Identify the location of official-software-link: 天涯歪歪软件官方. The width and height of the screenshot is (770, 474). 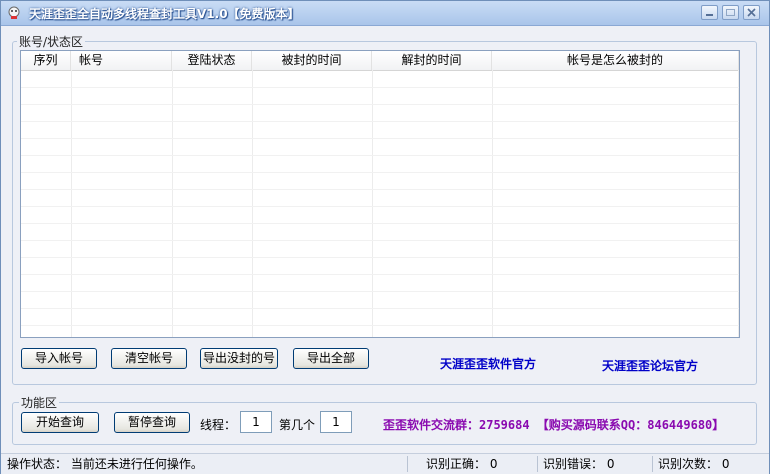
(488, 363).